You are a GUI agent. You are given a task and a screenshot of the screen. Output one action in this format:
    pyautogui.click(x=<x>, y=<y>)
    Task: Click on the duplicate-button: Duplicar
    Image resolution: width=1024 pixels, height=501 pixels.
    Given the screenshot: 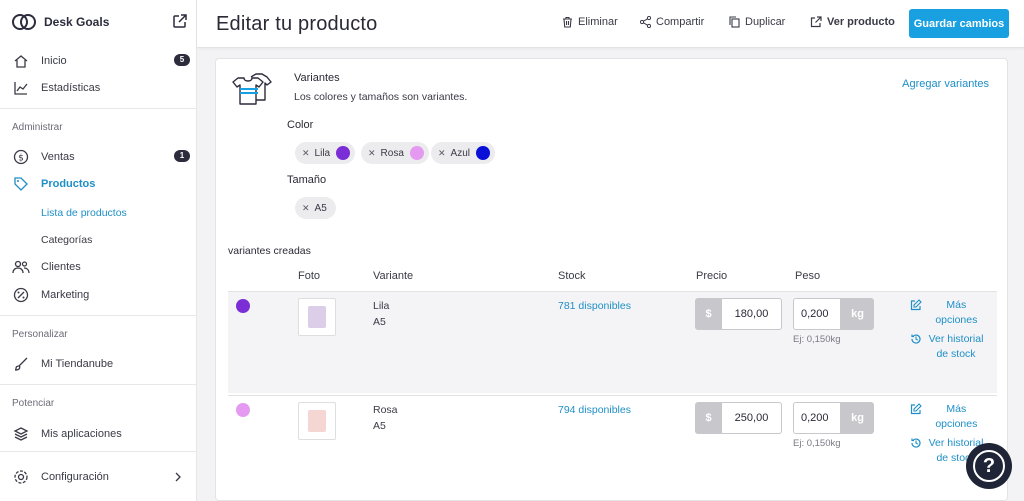 What is the action you would take?
    pyautogui.click(x=757, y=22)
    